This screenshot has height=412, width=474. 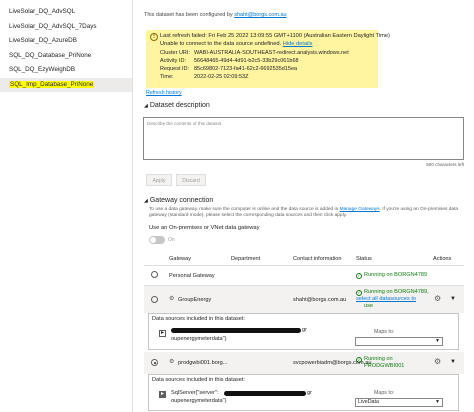 I want to click on gateway-radio-prodgwbi, so click(x=154, y=362).